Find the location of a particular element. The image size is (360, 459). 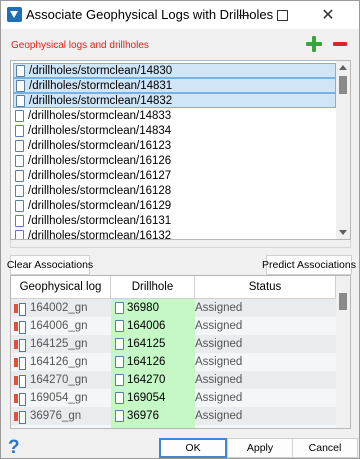

log-name: 164125_gn is located at coordinates (59, 344).